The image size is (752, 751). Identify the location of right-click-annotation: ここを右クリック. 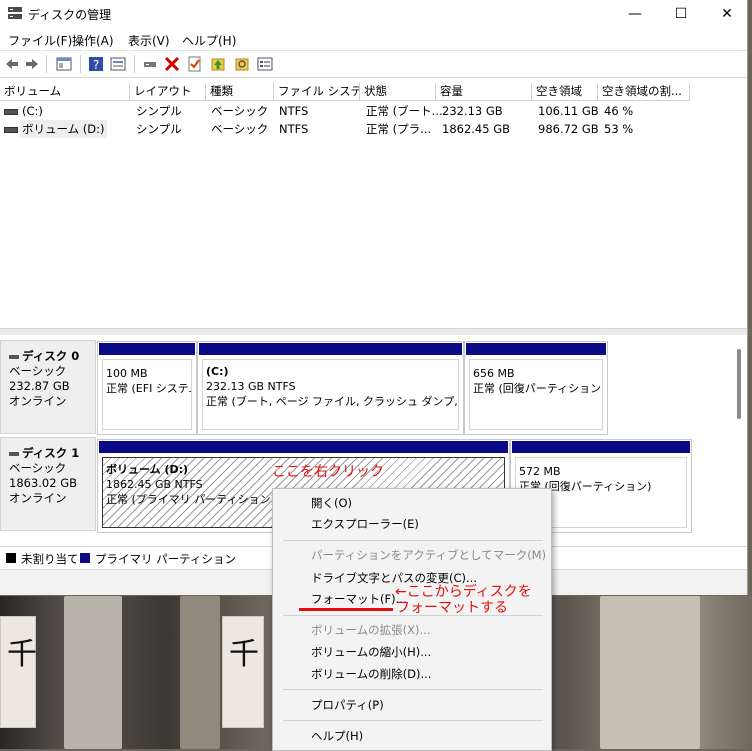
(328, 472).